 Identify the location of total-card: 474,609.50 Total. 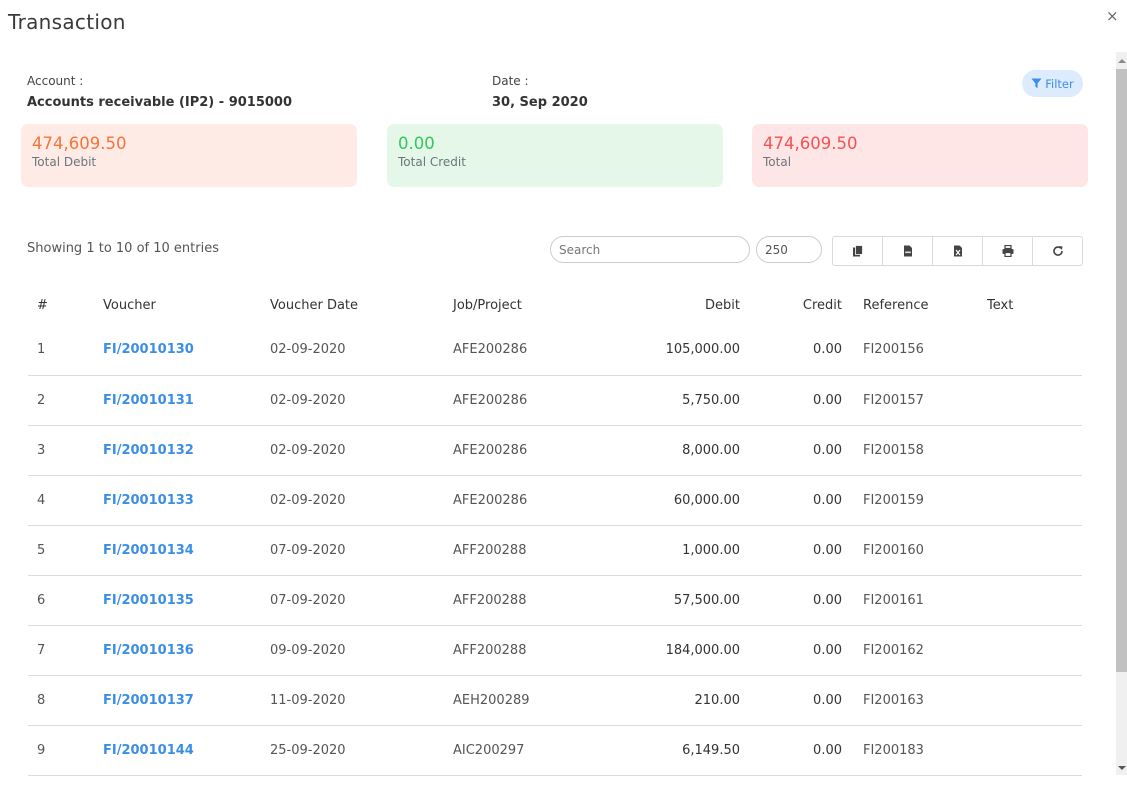
(920, 155).